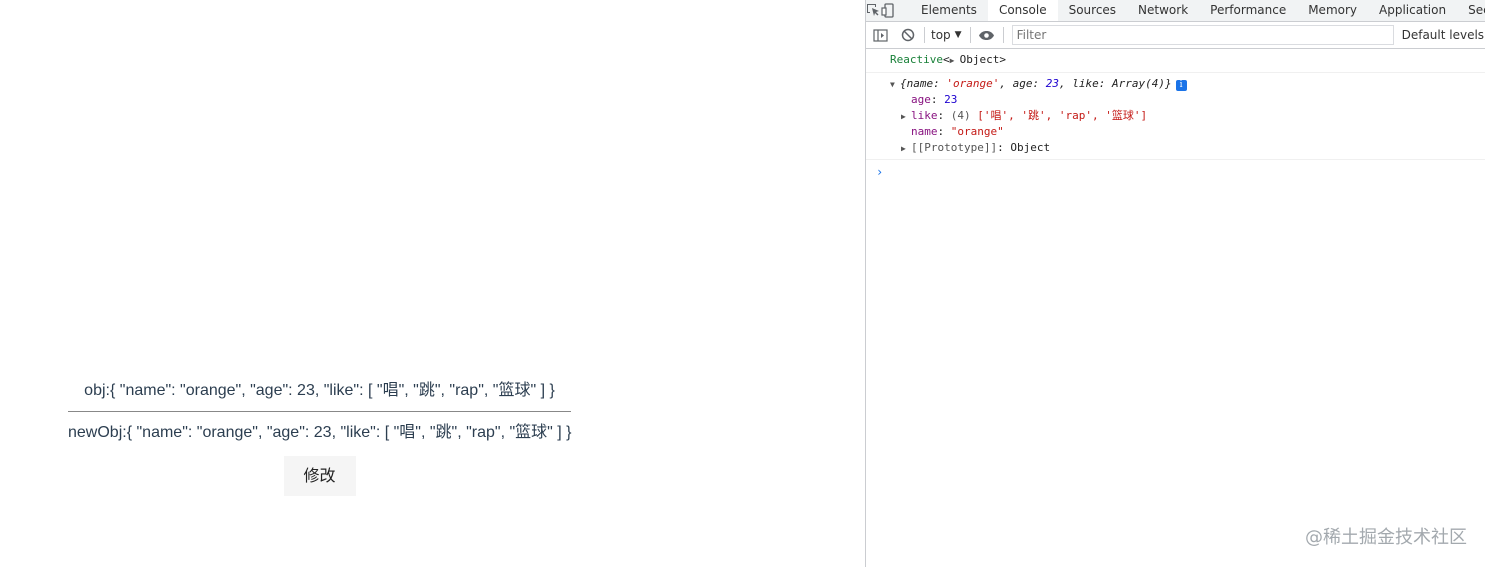 The image size is (1485, 567). I want to click on tab-performance: Performance, so click(1248, 10).